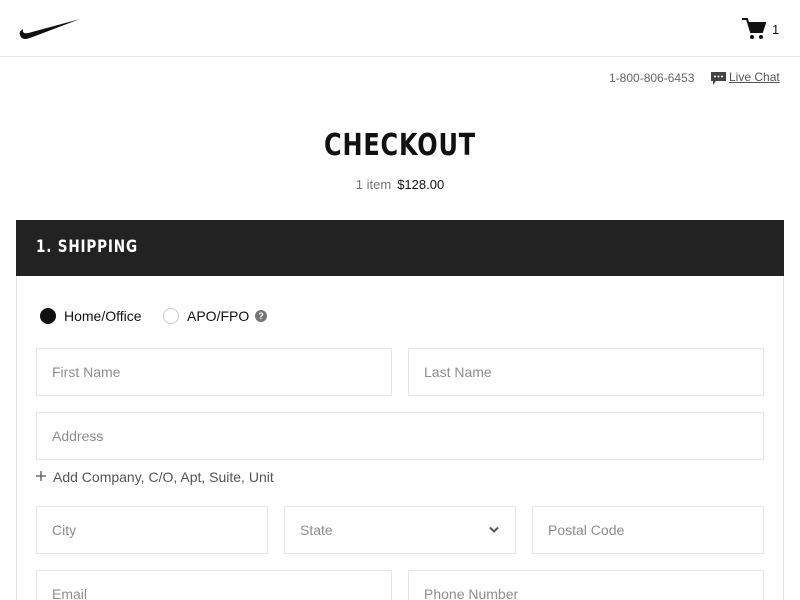 The height and width of the screenshot is (600, 800). I want to click on apo-fpo-label: APO/FPO, so click(218, 316).